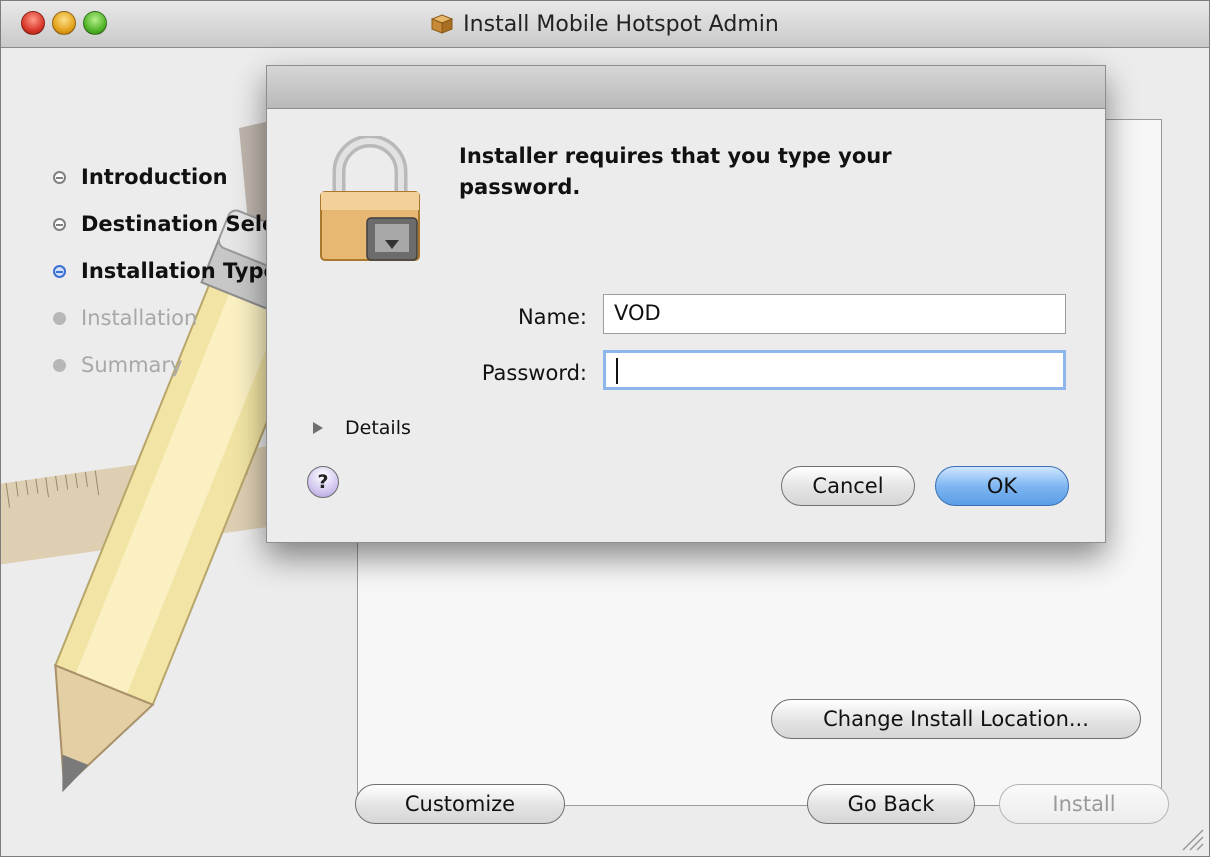 This screenshot has width=1210, height=857. Describe the element at coordinates (323, 482) in the screenshot. I see `help-button: ?` at that location.